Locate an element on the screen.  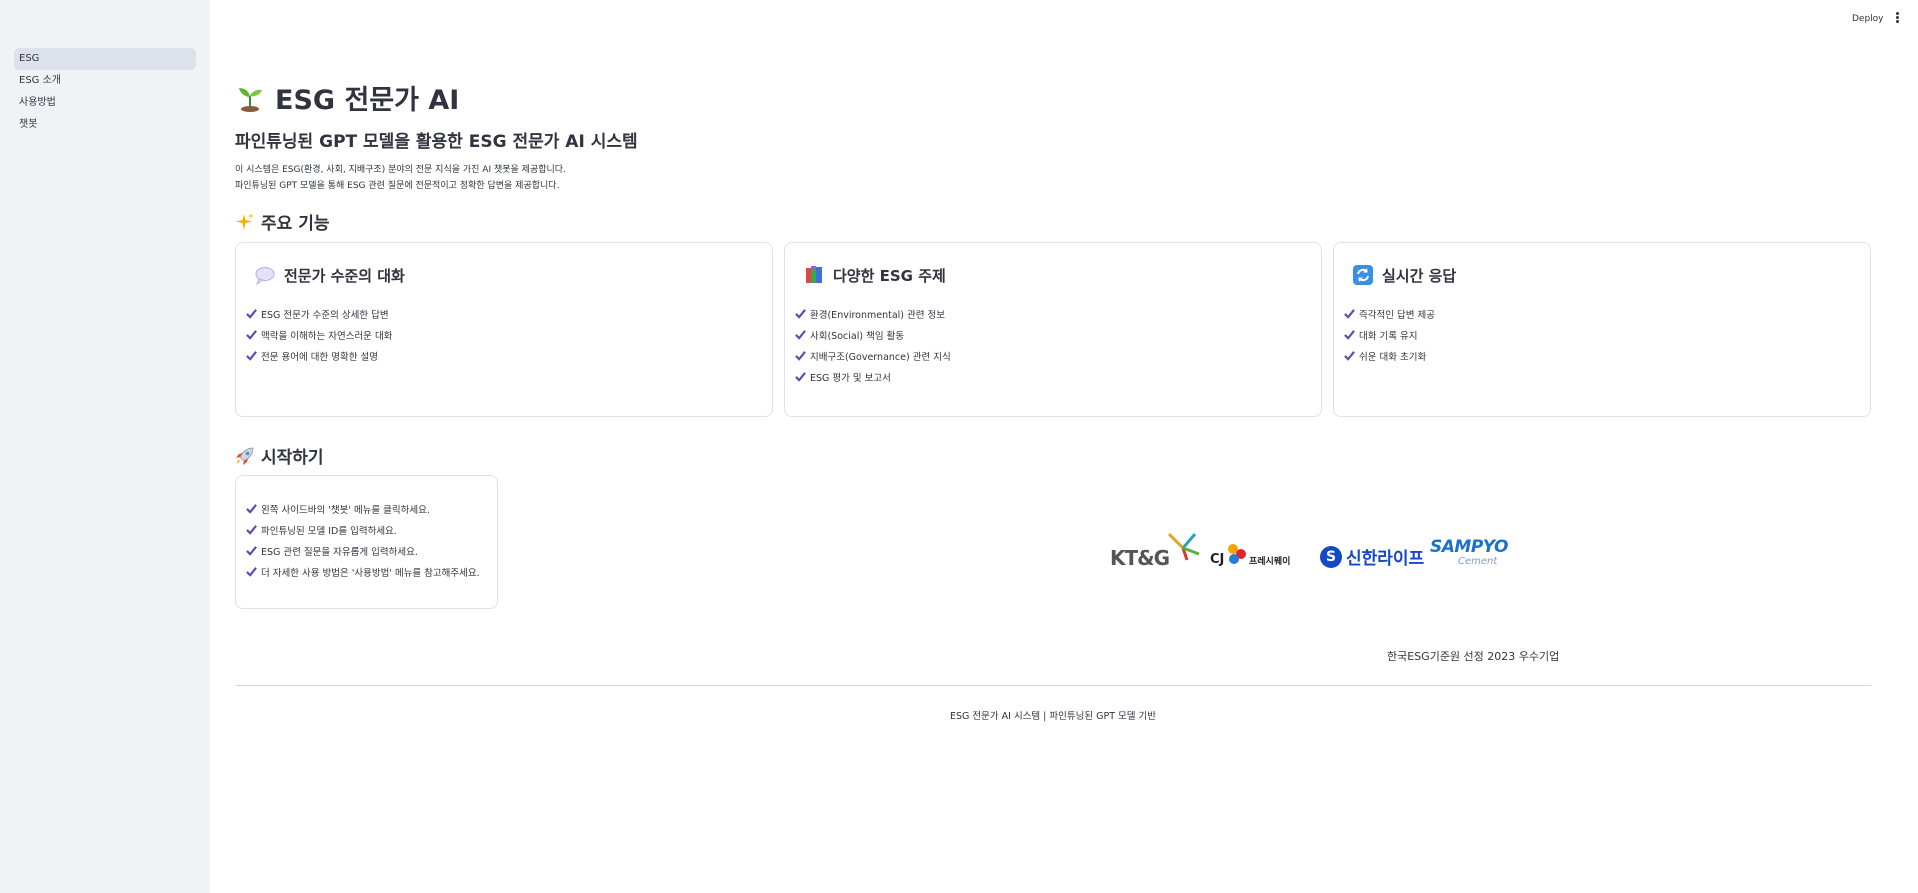
features-heading-text: 주요 기능 is located at coordinates (295, 224).